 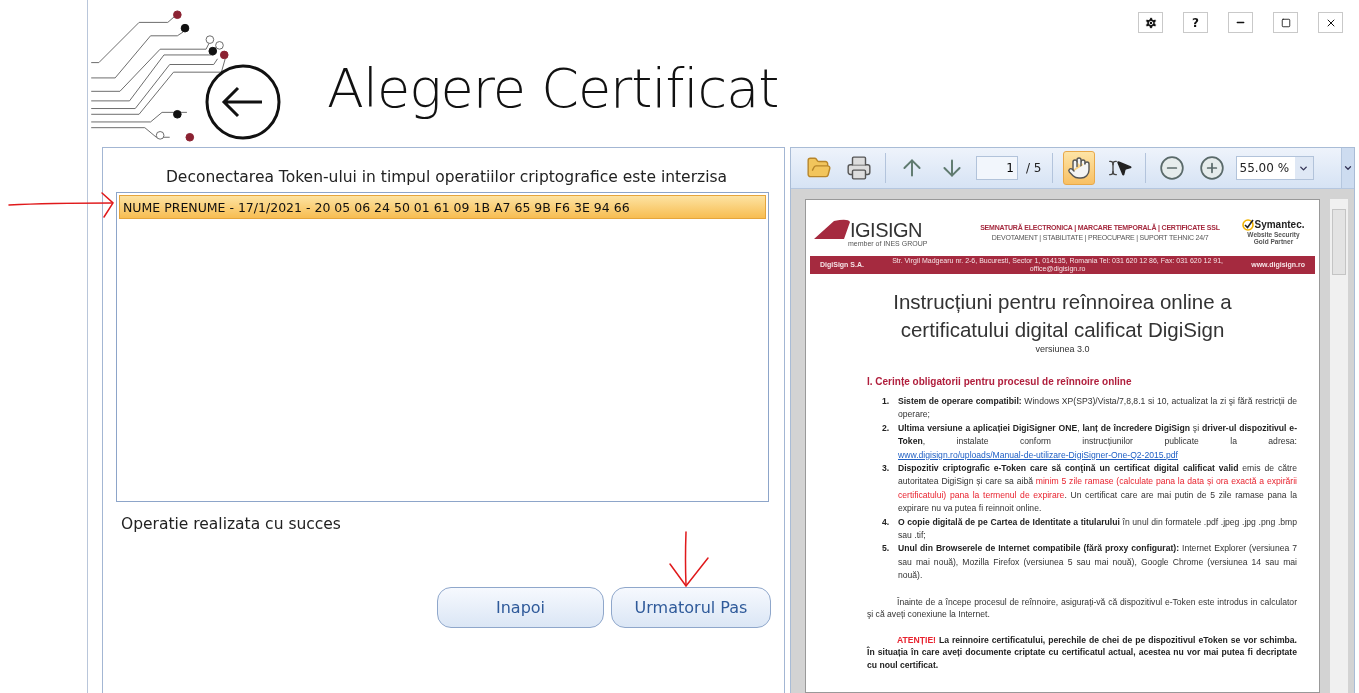 I want to click on document-title: Instrucțiuni pentru reînnoirea online a, so click(x=1062, y=302).